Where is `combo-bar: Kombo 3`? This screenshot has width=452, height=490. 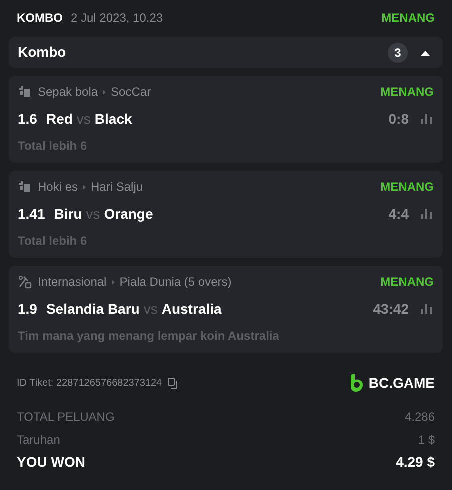 combo-bar: Kombo 3 is located at coordinates (226, 52).